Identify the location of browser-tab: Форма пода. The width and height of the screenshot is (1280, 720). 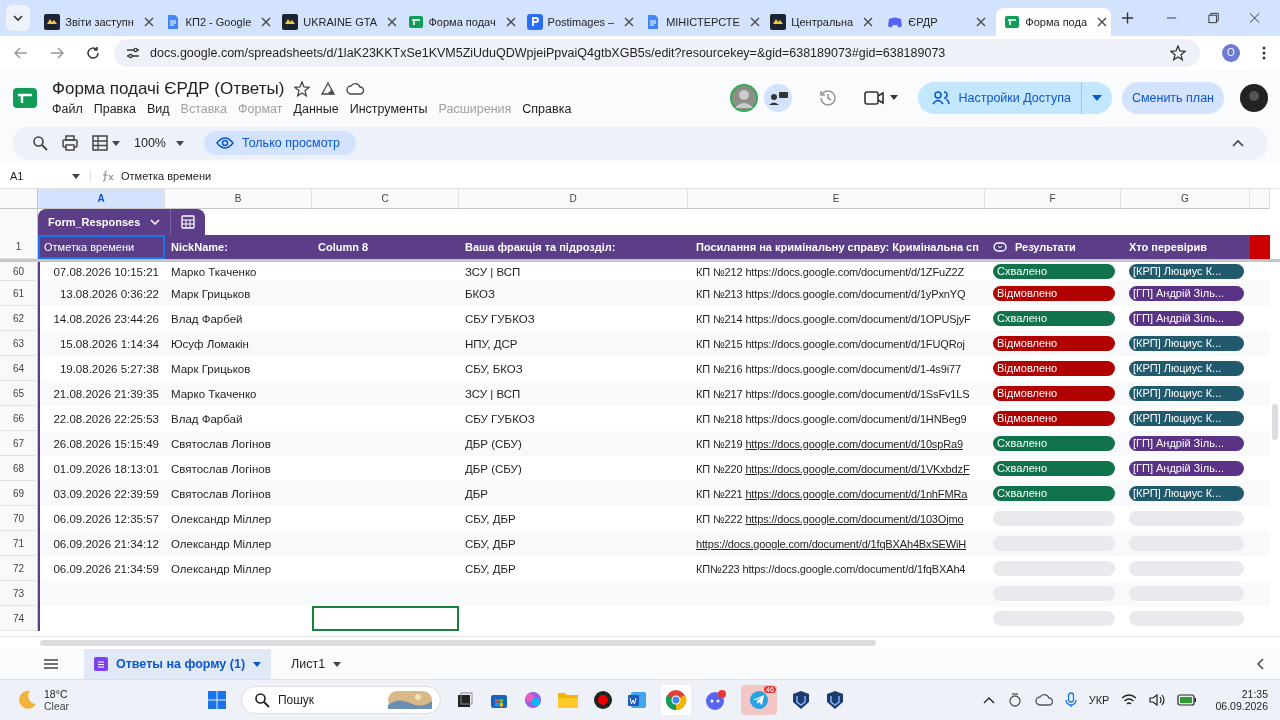
(1054, 22).